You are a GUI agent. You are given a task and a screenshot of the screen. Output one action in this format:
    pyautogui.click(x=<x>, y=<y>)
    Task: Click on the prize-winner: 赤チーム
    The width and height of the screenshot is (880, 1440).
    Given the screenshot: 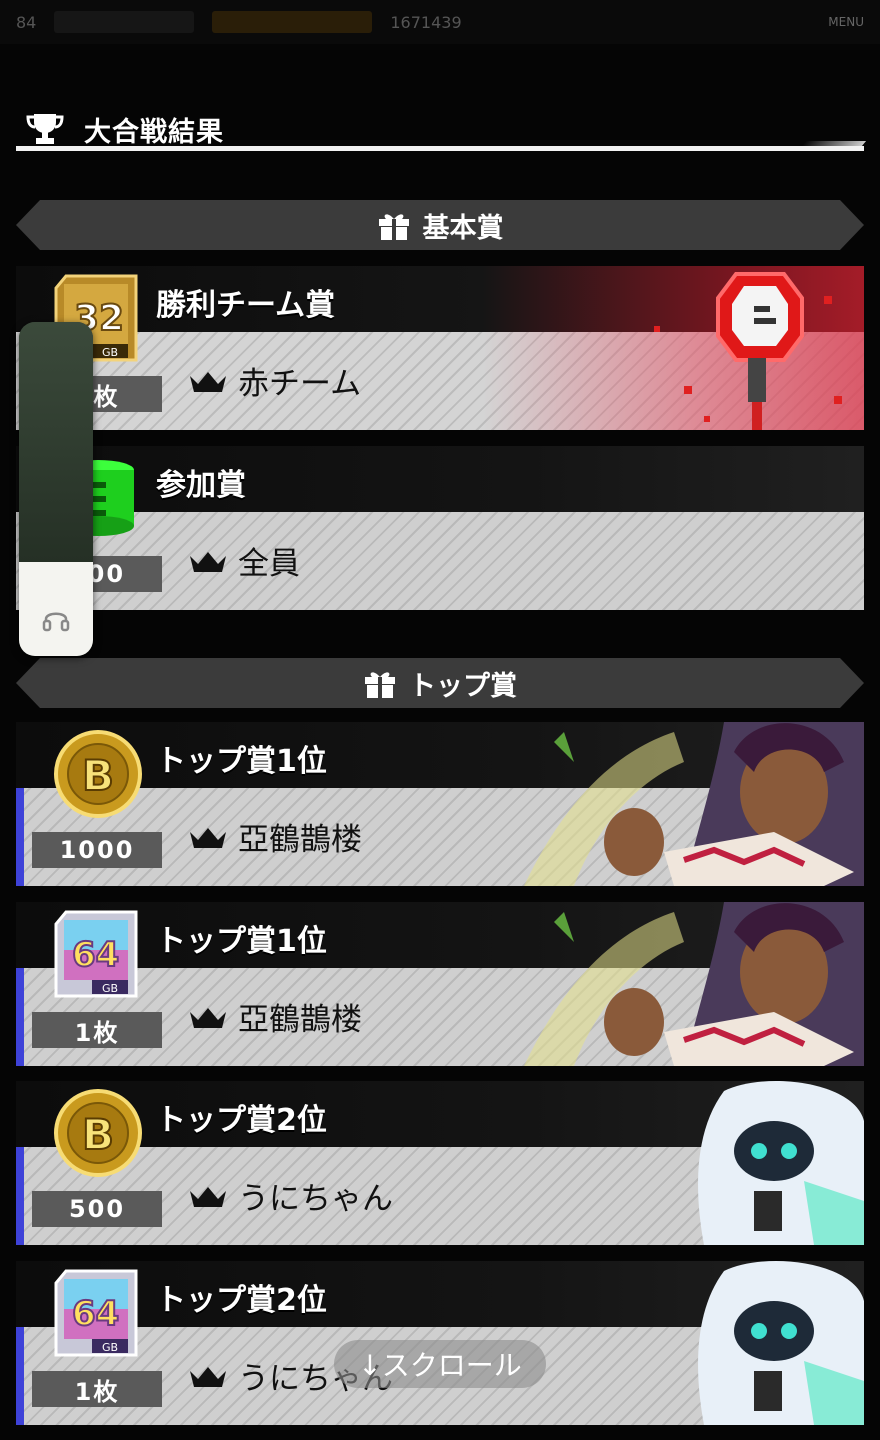 What is the action you would take?
    pyautogui.click(x=274, y=380)
    